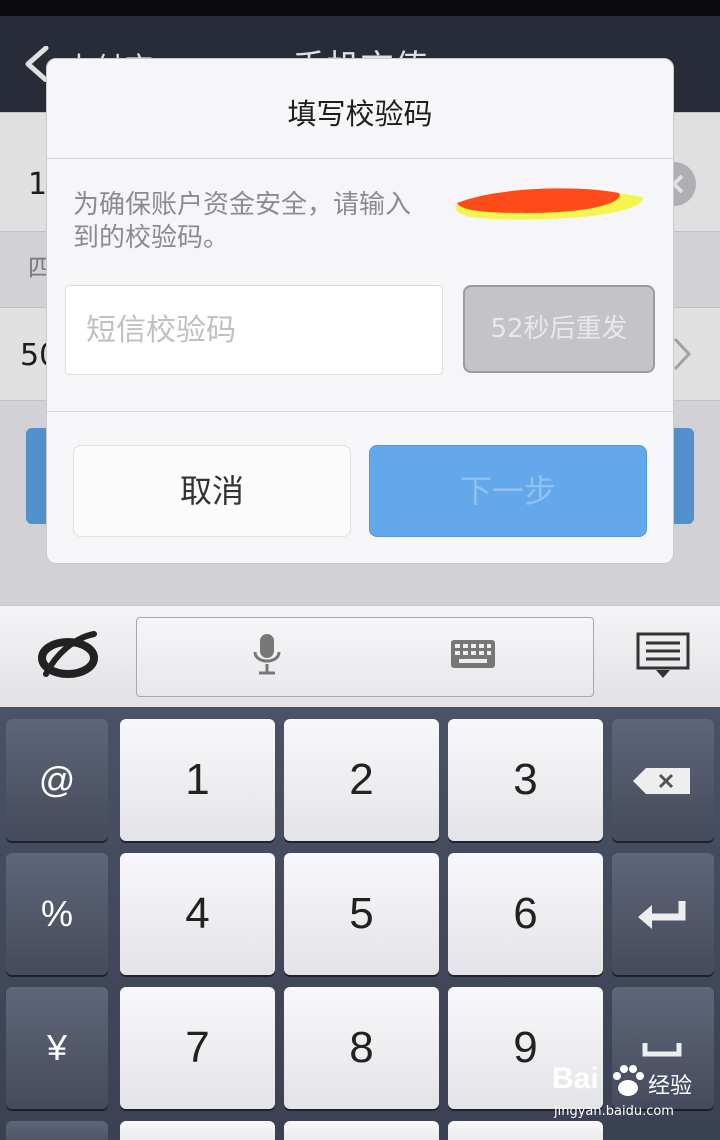 The width and height of the screenshot is (720, 1140). What do you see at coordinates (508, 491) in the screenshot?
I see `next-step-button: 下一步` at bounding box center [508, 491].